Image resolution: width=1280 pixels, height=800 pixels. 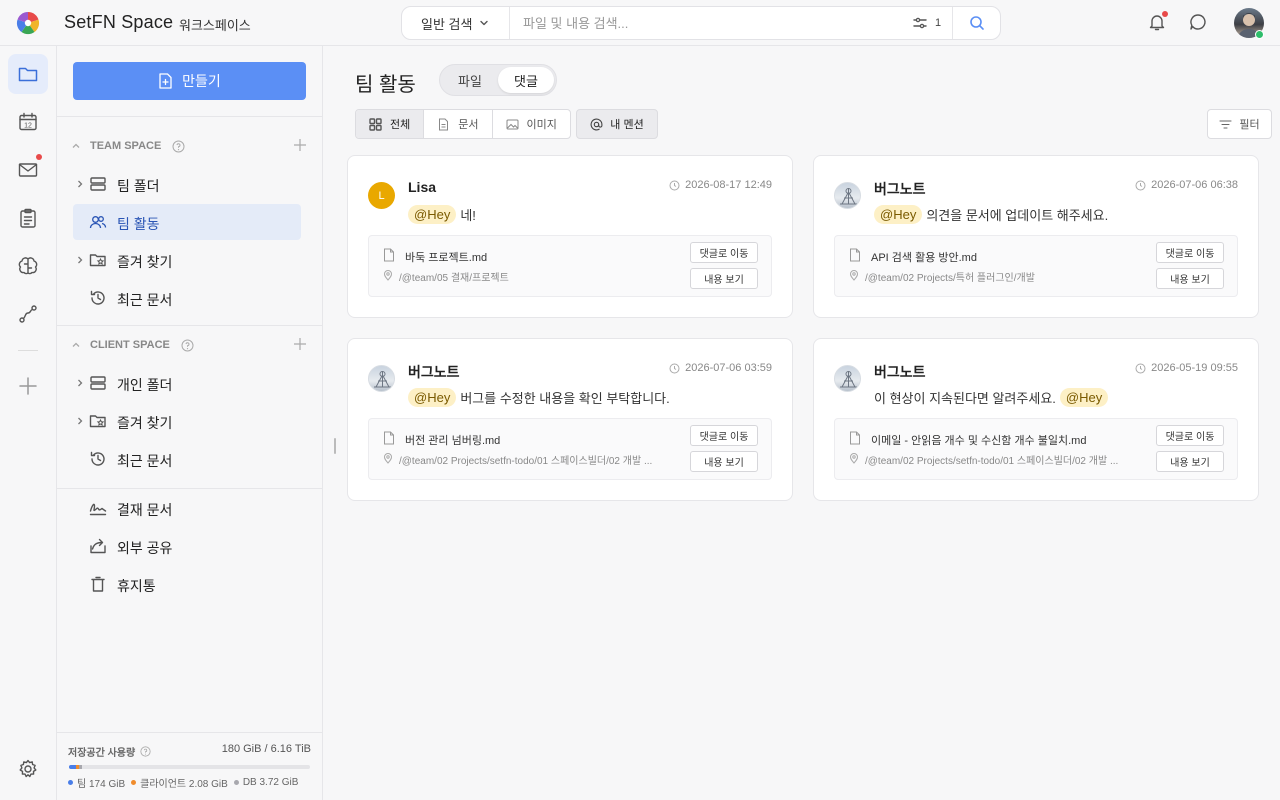 What do you see at coordinates (80, 767) in the screenshot?
I see `storage-bar-segment` at bounding box center [80, 767].